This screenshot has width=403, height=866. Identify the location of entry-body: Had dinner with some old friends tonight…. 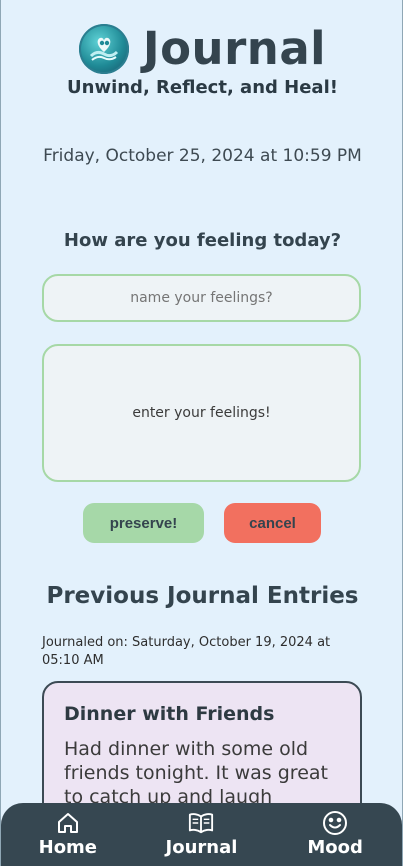
(196, 773).